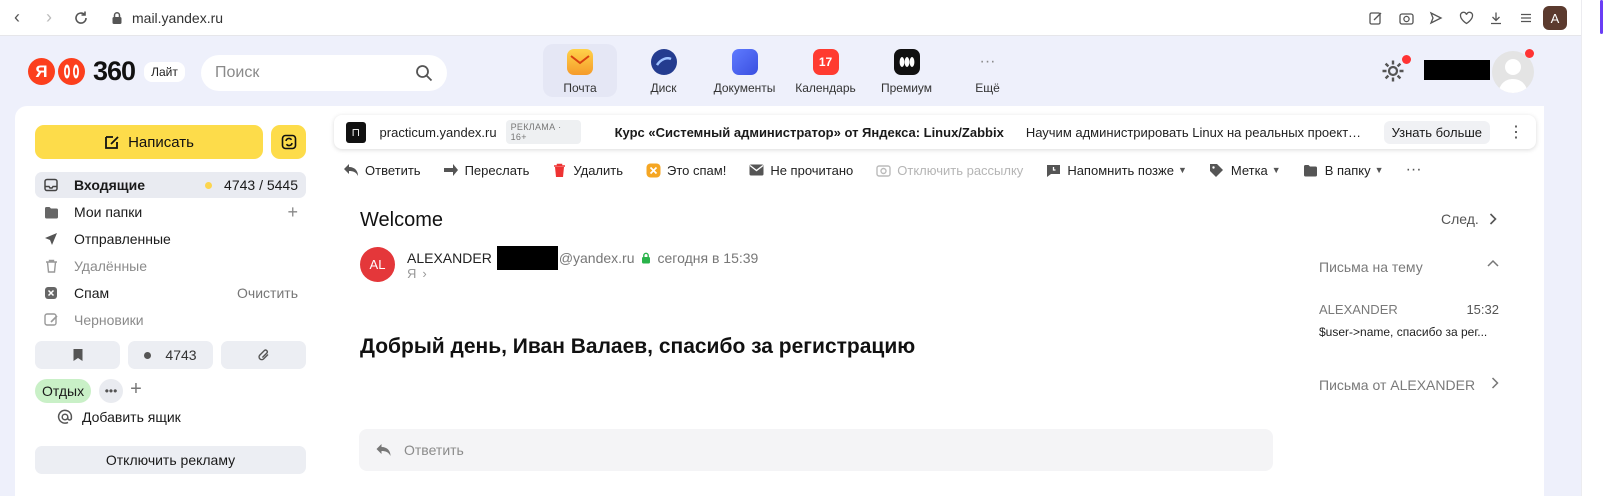  Describe the element at coordinates (1436, 18) in the screenshot. I see `send-arrow-icon` at that location.